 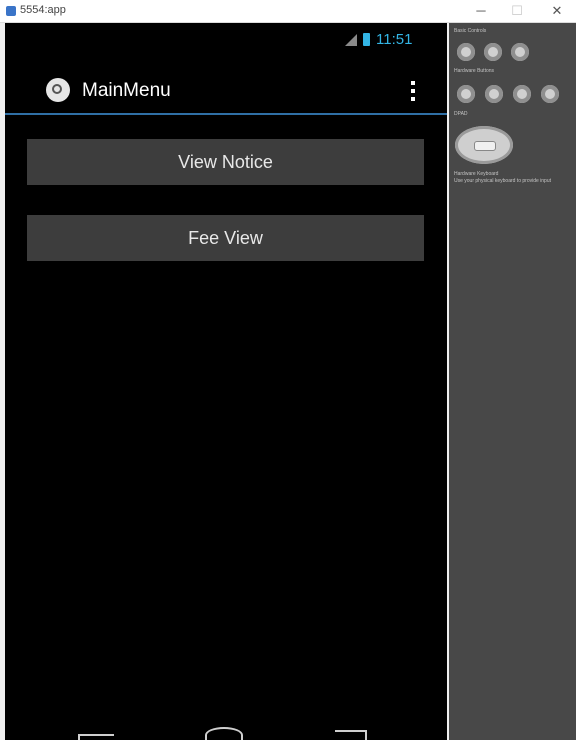 What do you see at coordinates (351, 735) in the screenshot?
I see `recent-apps-icon` at bounding box center [351, 735].